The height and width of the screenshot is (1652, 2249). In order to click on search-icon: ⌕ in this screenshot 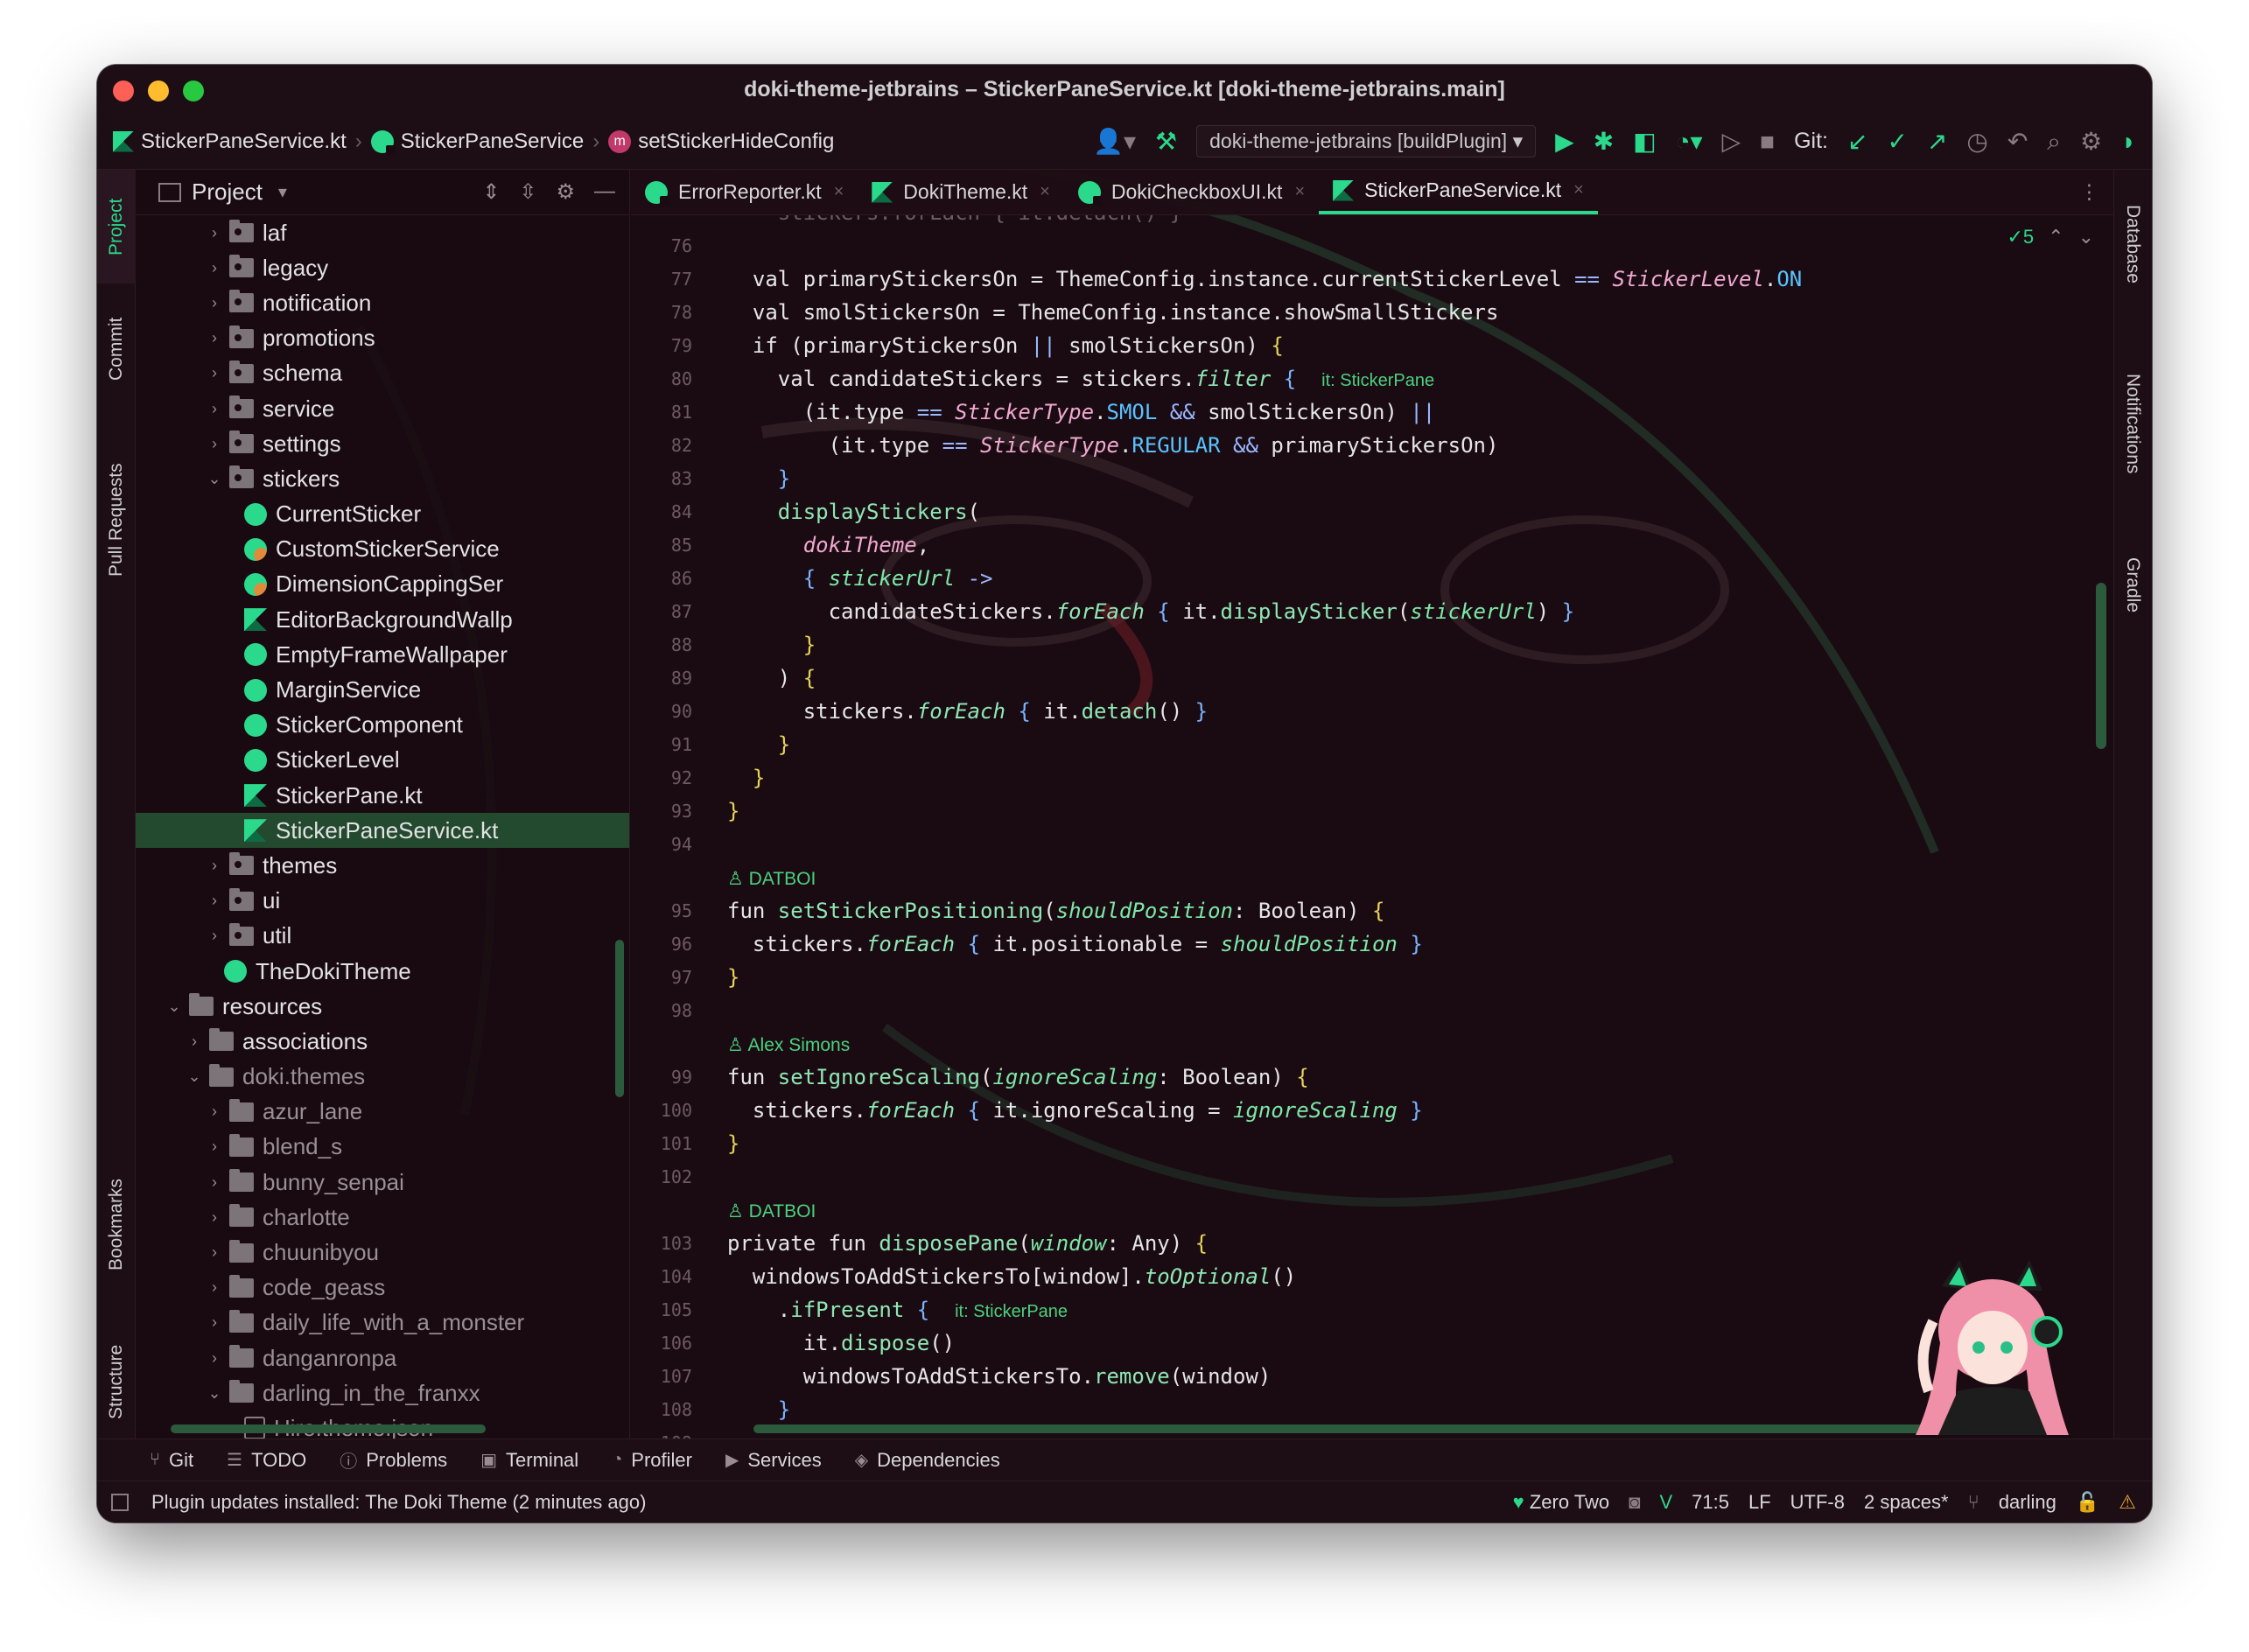, I will do `click(2054, 141)`.